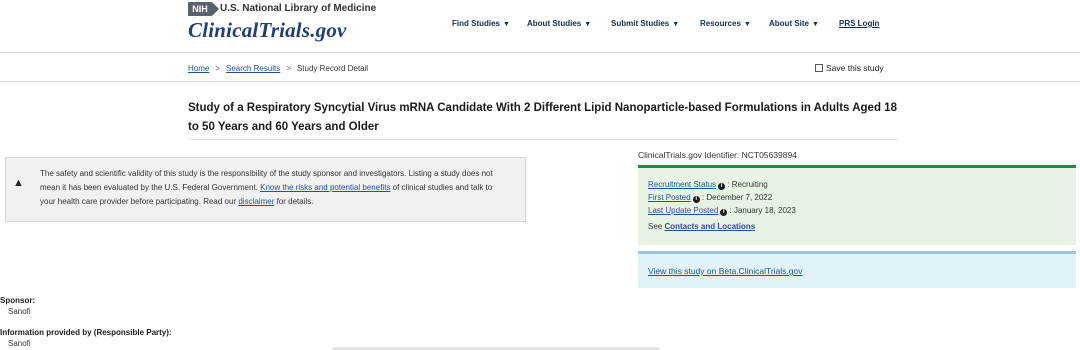  I want to click on status-panel, so click(857, 205).